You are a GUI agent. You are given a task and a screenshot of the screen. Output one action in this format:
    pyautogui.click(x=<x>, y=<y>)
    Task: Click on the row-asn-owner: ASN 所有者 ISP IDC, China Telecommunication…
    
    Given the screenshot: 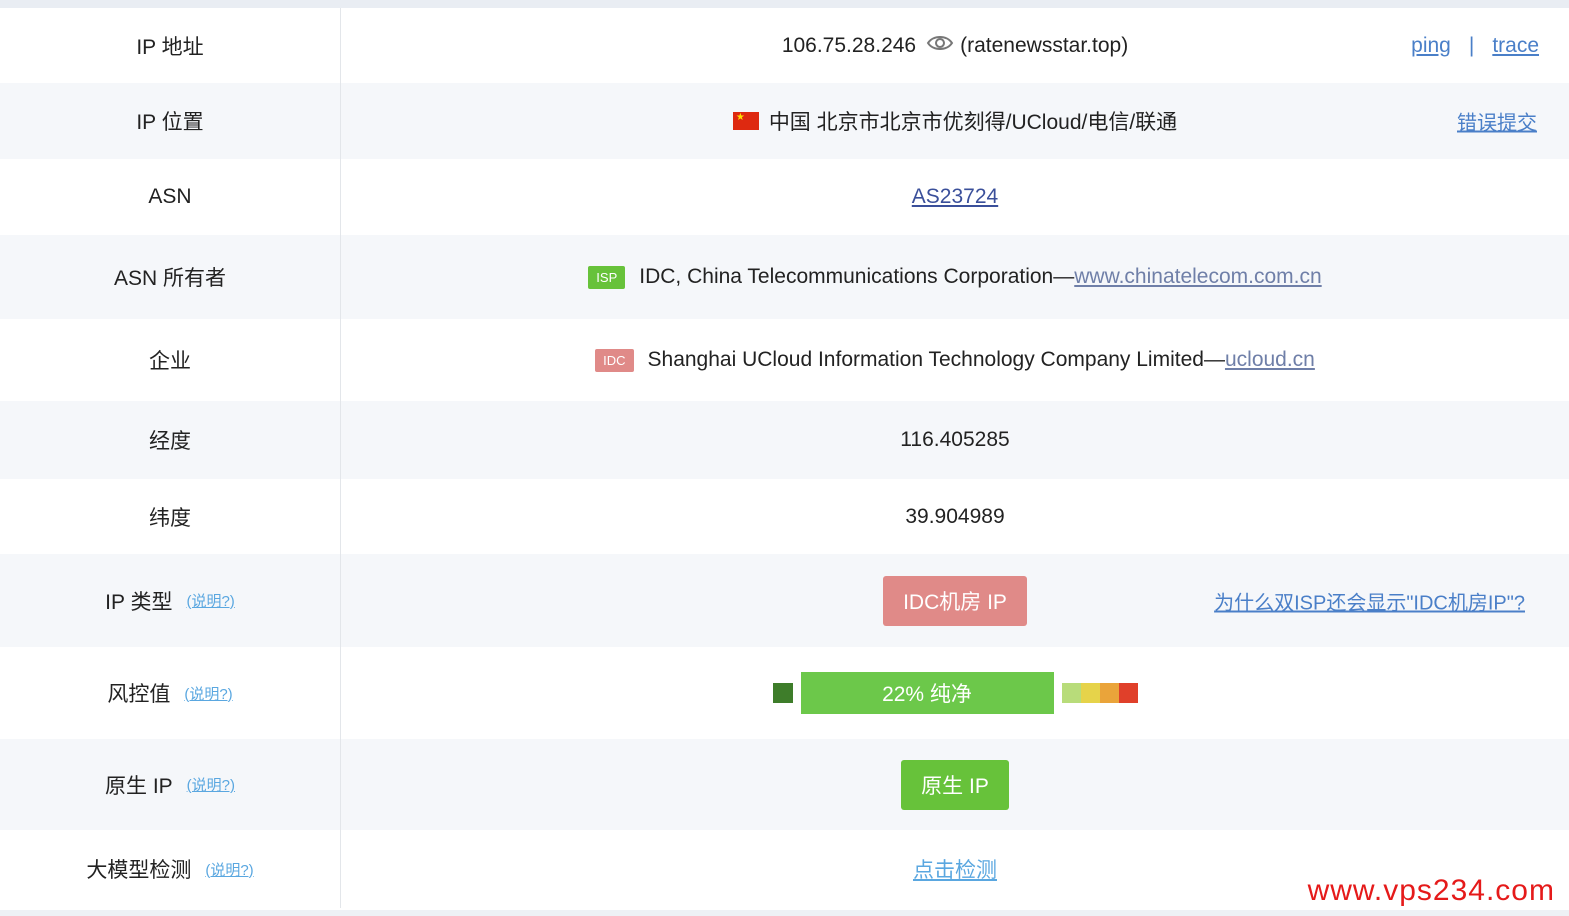 What is the action you would take?
    pyautogui.click(x=784, y=277)
    